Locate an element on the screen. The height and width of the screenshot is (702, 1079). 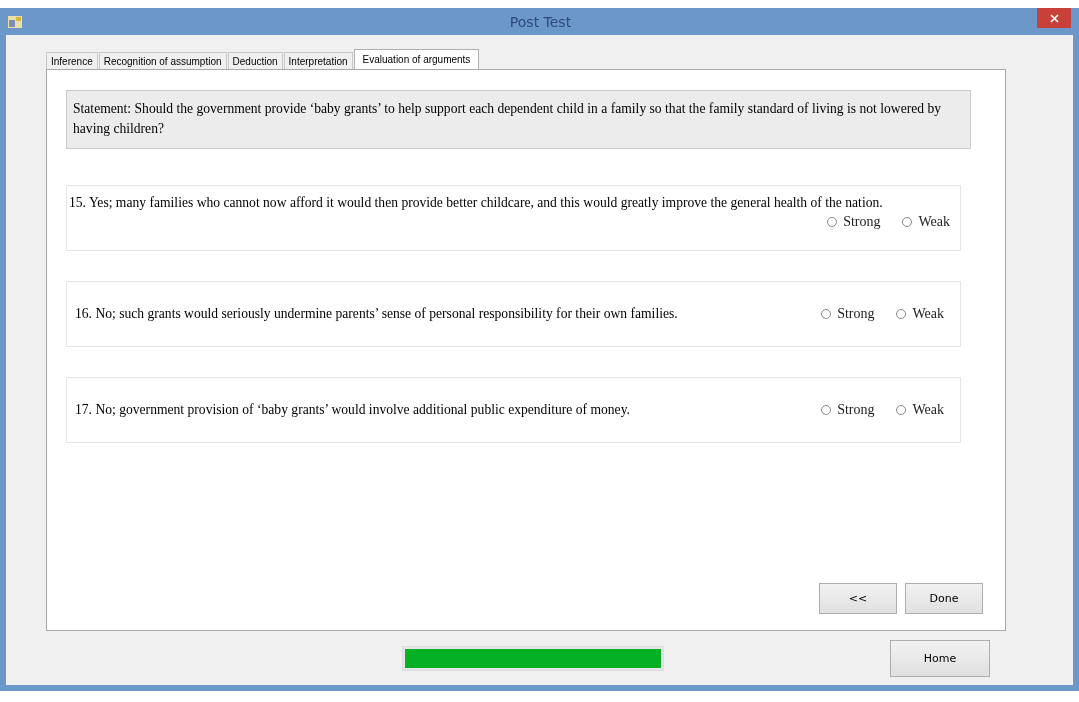
tab: Recognition of assumption is located at coordinates (162, 60).